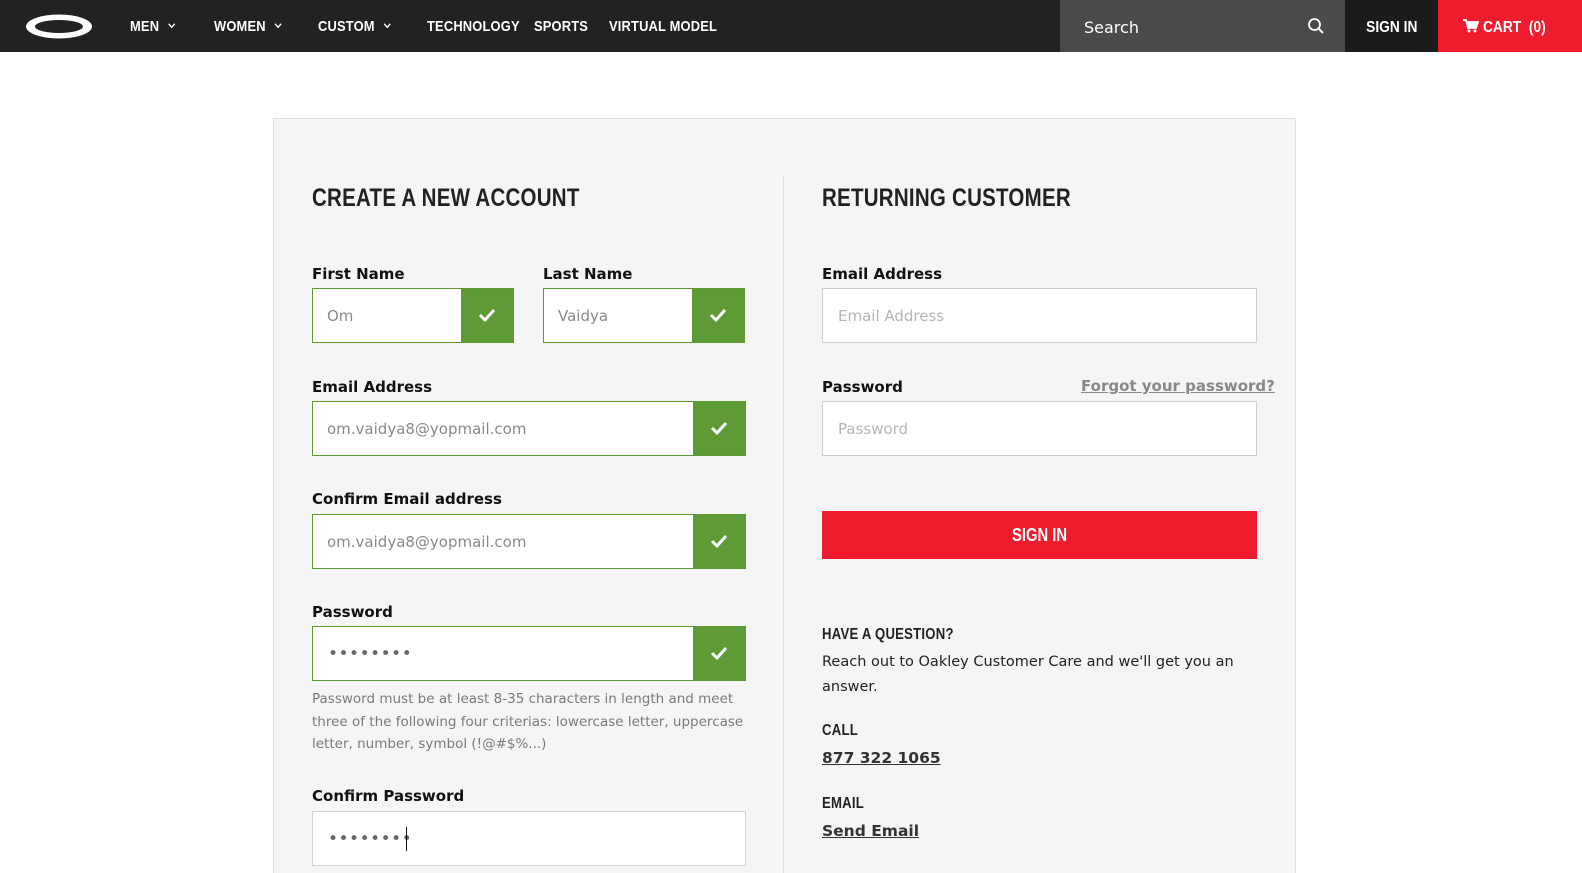 The image size is (1582, 873). Describe the element at coordinates (388, 796) in the screenshot. I see `confirm-password-label: Confirm Password` at that location.